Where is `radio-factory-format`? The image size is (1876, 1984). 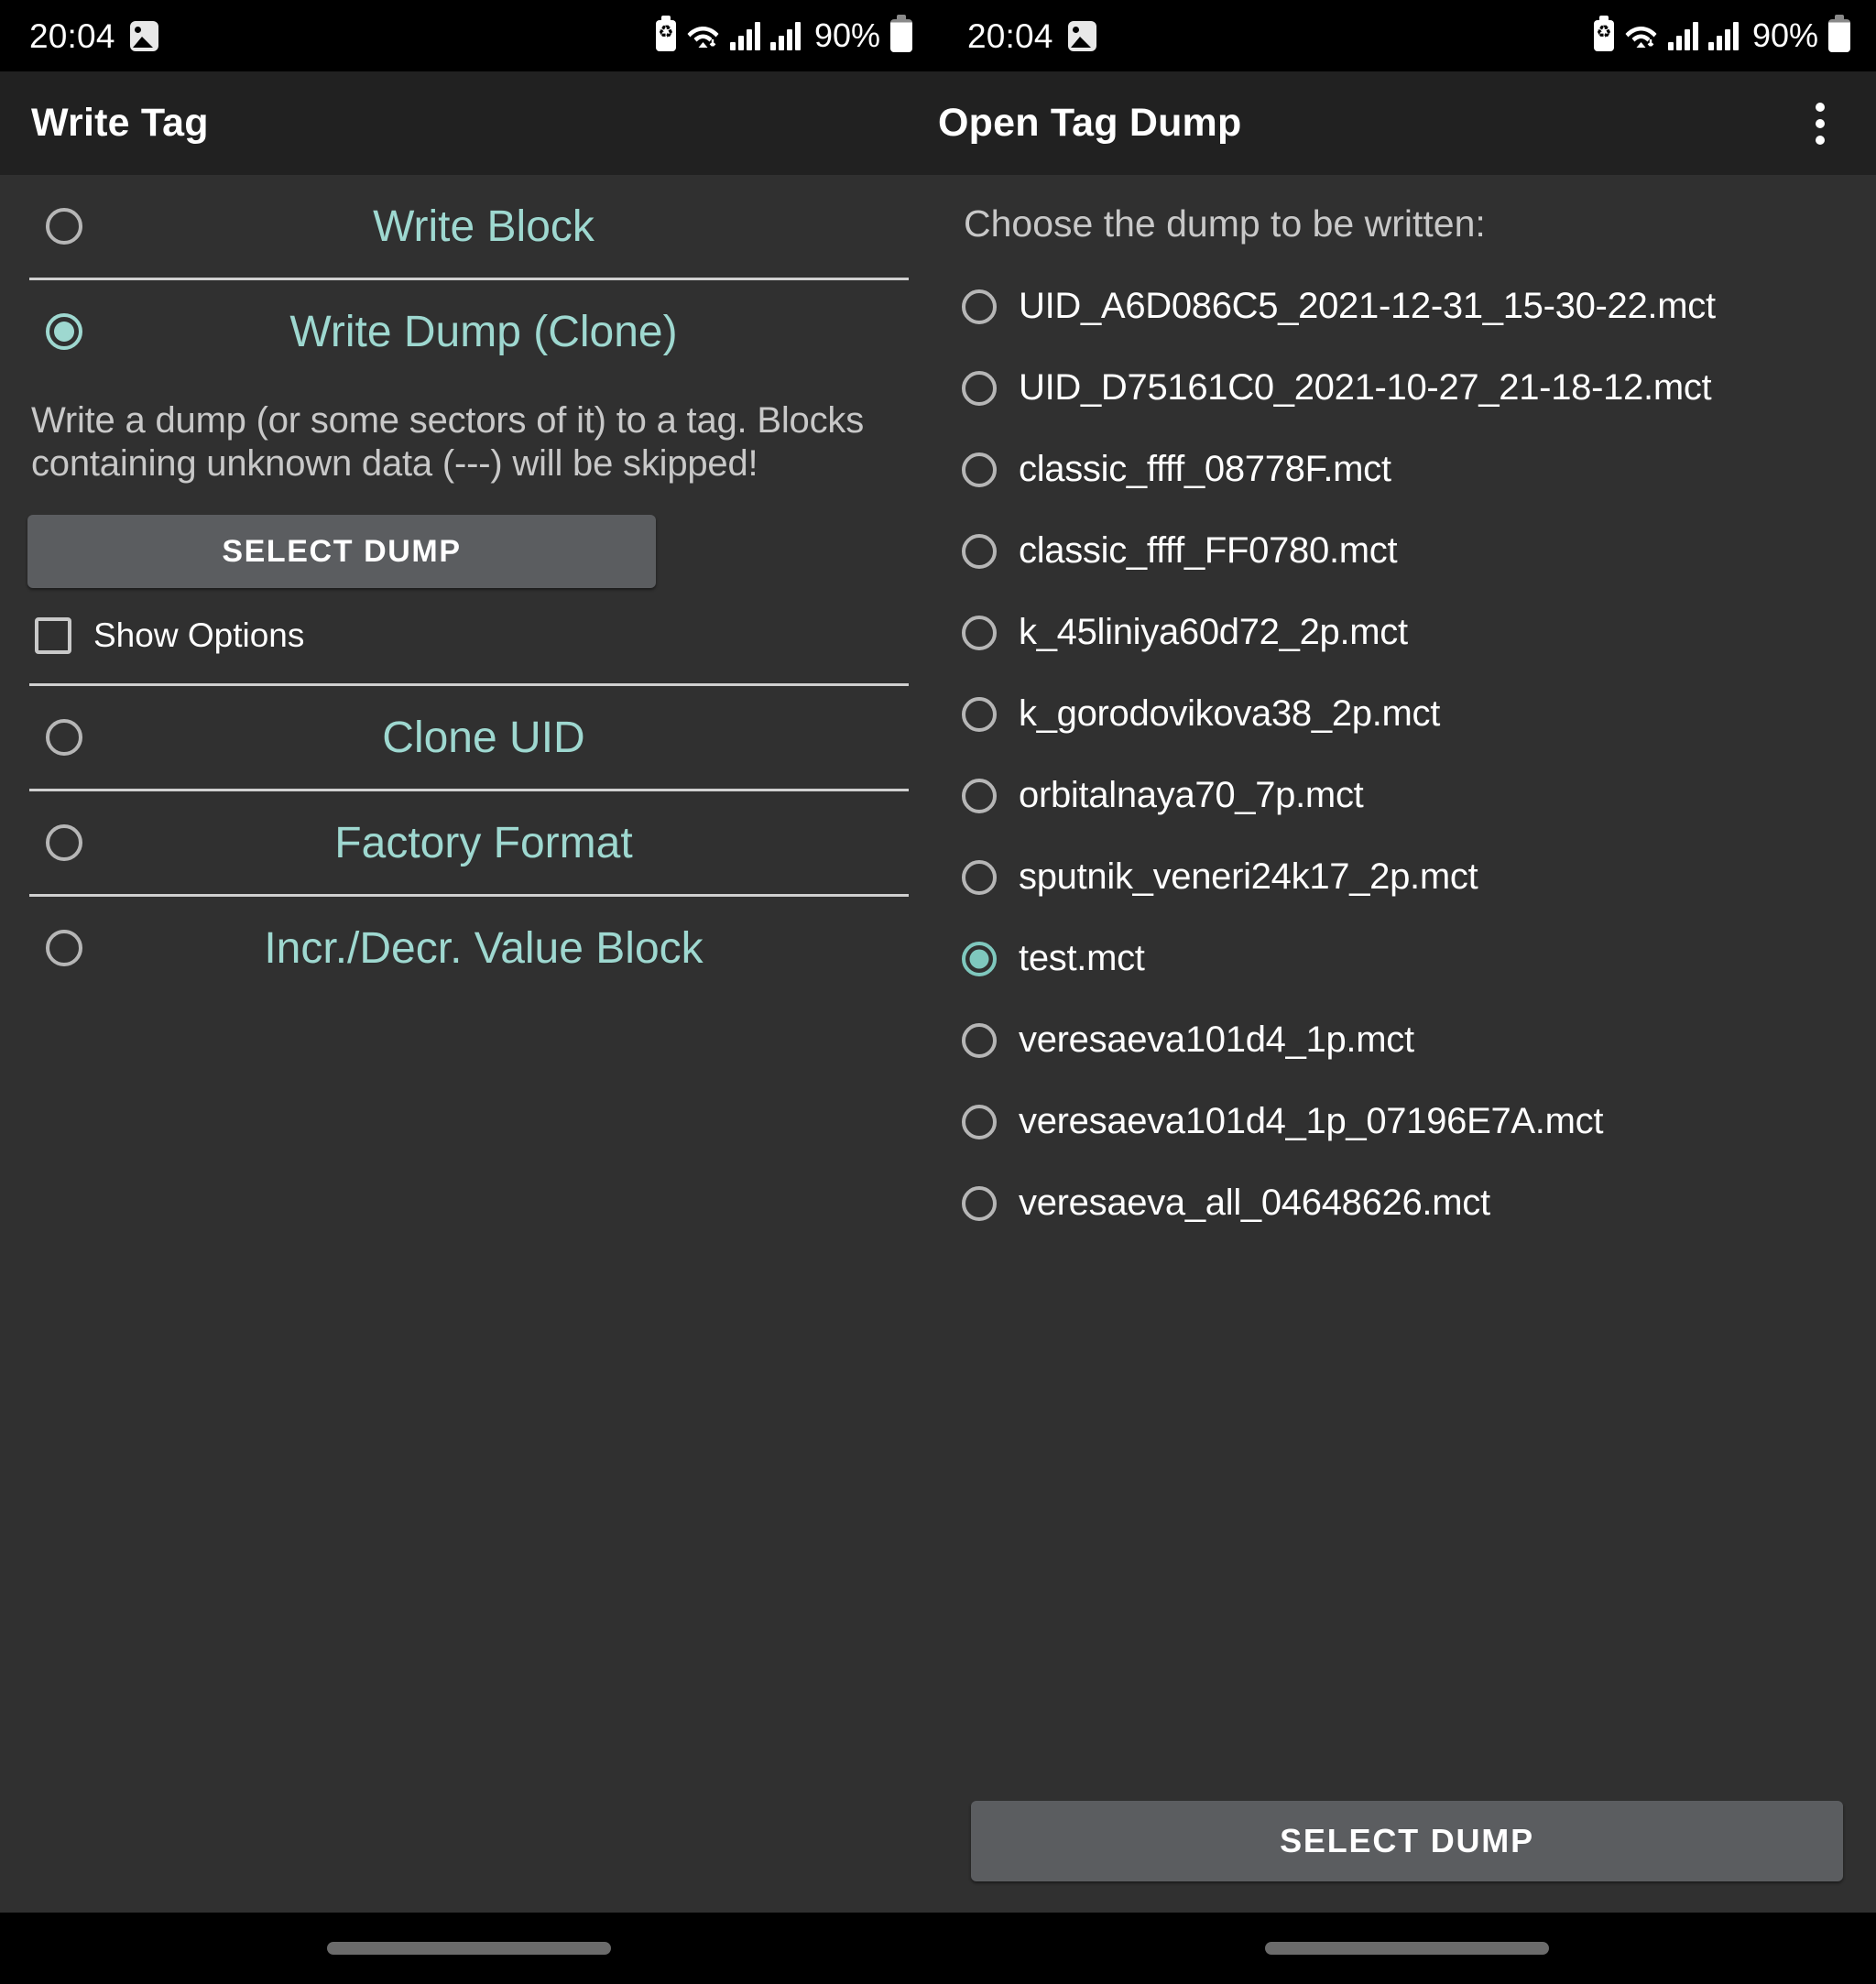 radio-factory-format is located at coordinates (64, 843).